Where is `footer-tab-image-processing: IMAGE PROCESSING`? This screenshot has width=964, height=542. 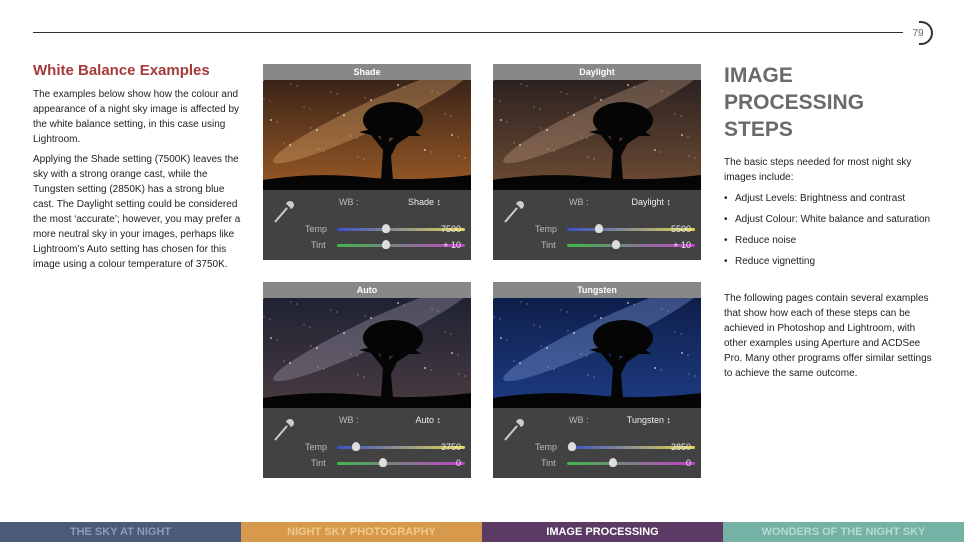
footer-tab-image-processing: IMAGE PROCESSING is located at coordinates (602, 532).